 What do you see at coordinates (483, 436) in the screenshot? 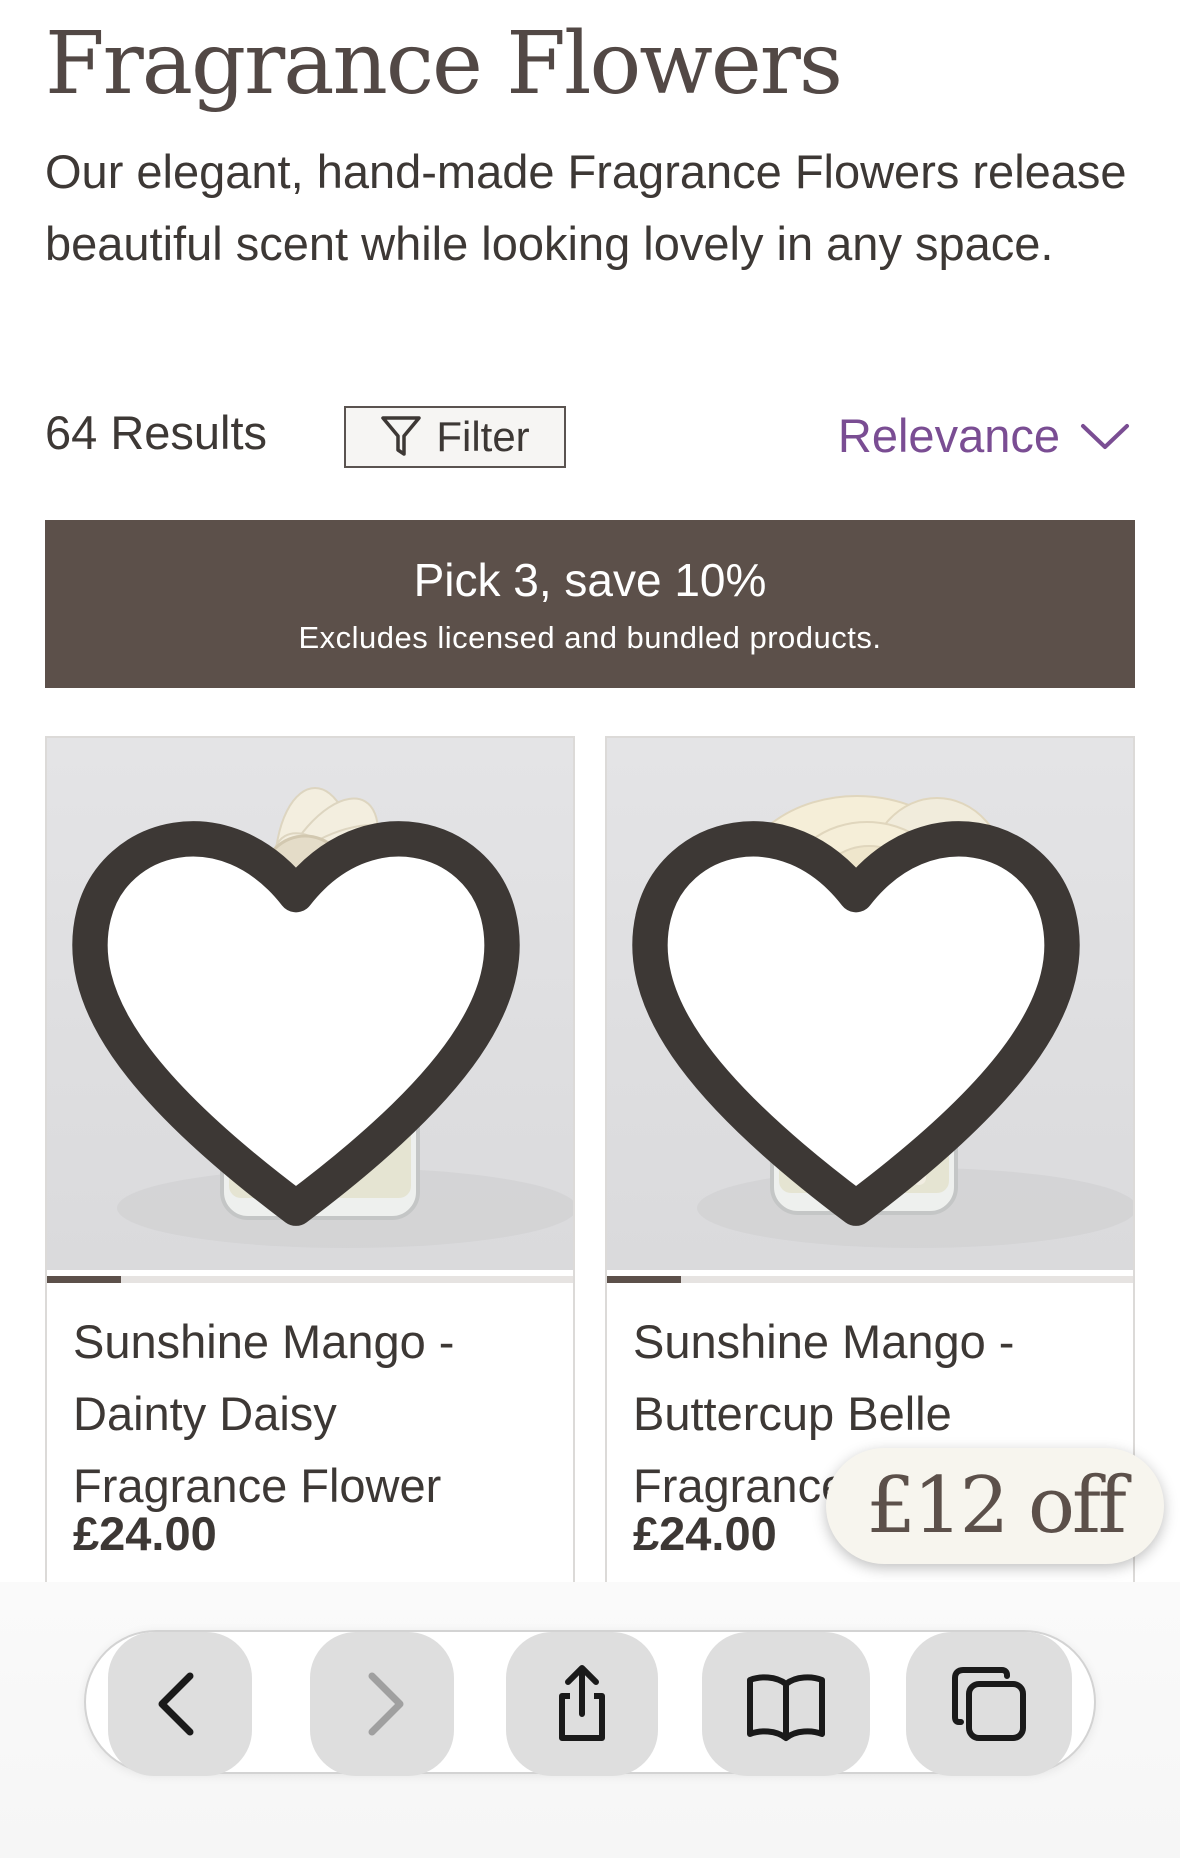
I see `filter-label: Filter` at bounding box center [483, 436].